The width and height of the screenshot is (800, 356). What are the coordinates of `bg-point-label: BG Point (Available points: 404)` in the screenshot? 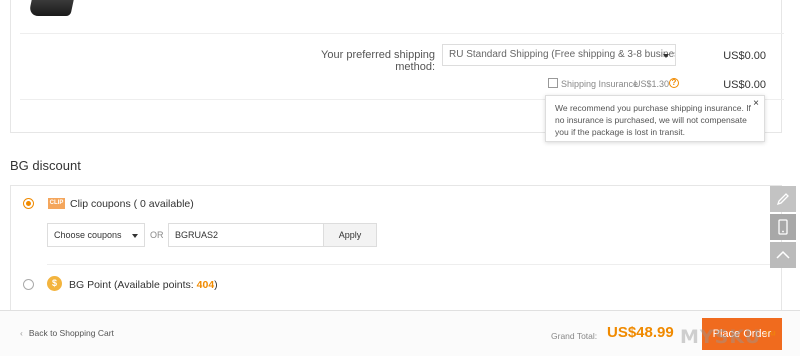 It's located at (143, 285).